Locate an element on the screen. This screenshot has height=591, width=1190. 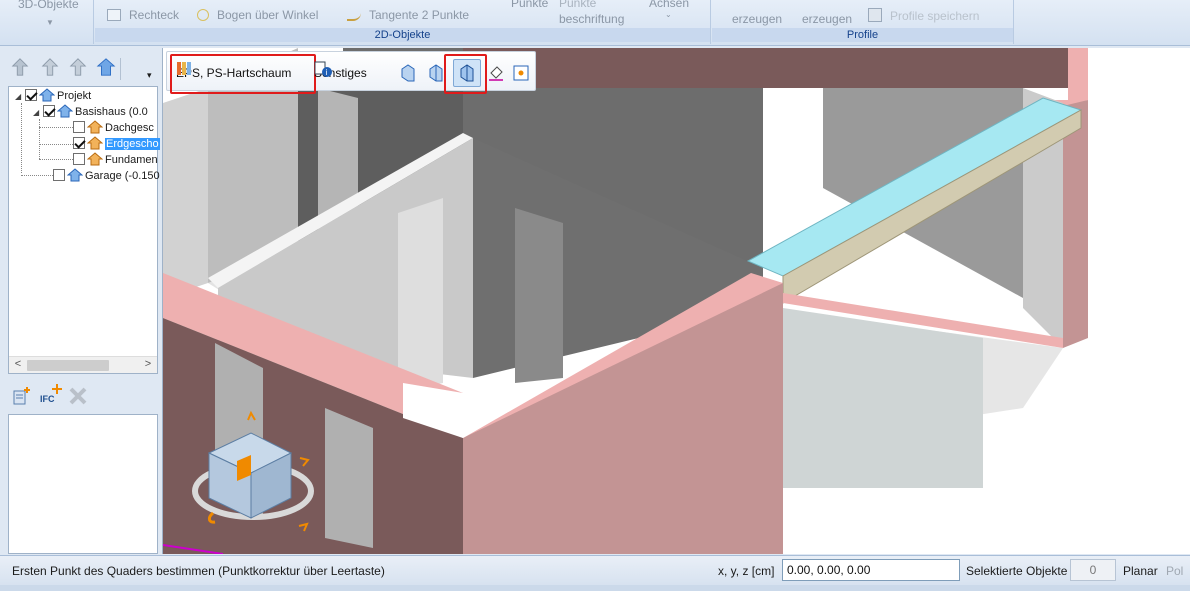
chevron-down-icon: ⌄ is located at coordinates (668, 14).